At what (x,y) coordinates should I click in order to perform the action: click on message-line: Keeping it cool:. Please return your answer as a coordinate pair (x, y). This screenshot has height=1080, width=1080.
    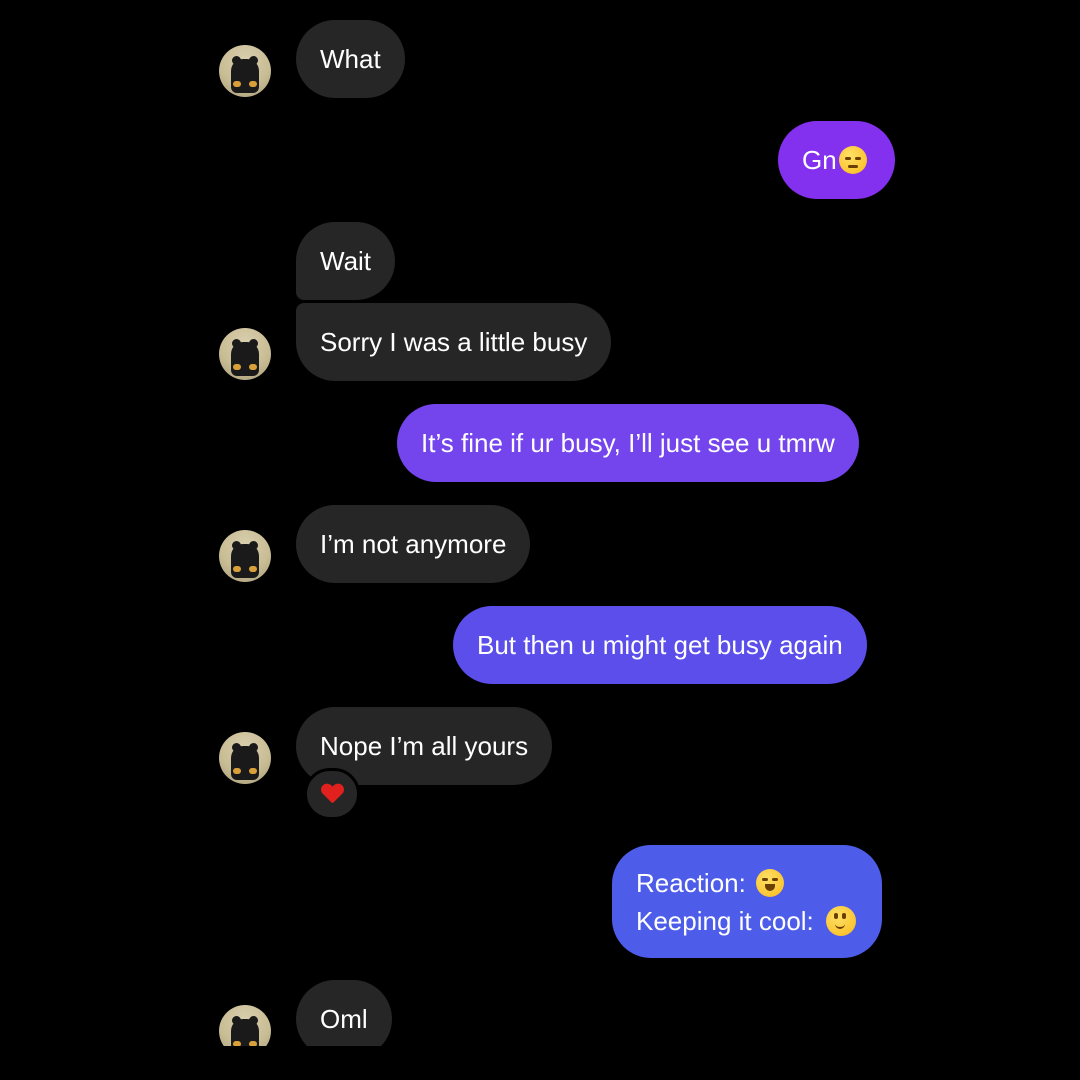
    Looking at the image, I should click on (725, 920).